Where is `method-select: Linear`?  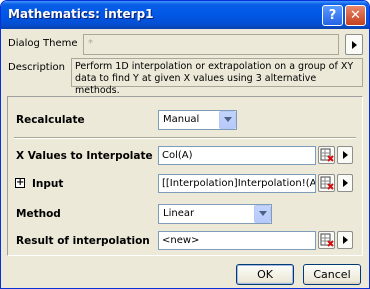
method-select: Linear is located at coordinates (215, 214).